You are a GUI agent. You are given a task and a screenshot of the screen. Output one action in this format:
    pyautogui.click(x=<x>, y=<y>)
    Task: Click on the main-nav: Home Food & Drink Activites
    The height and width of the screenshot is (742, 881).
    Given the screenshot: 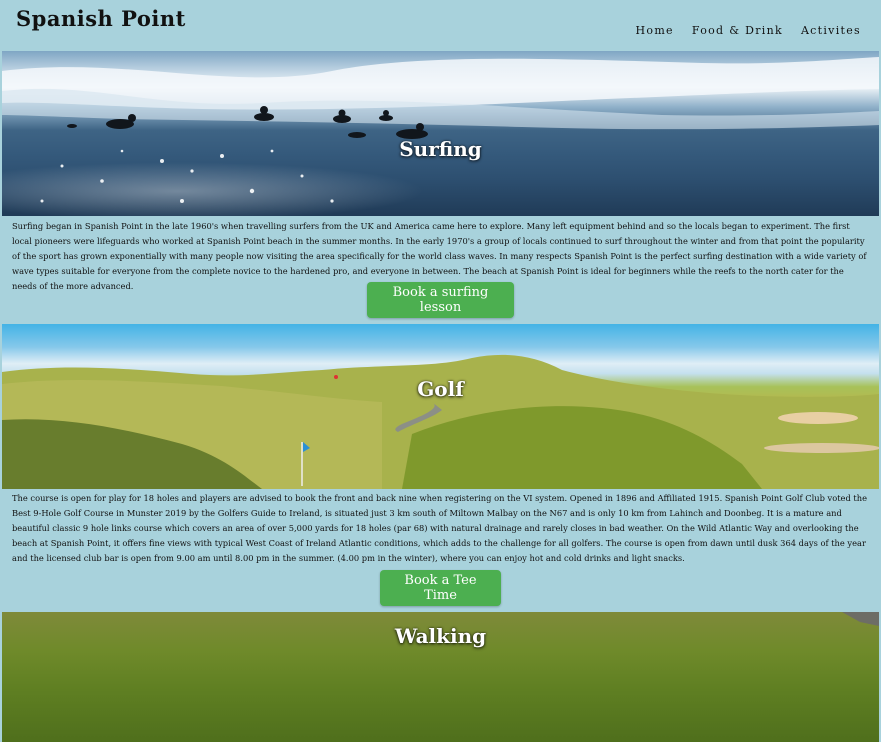 What is the action you would take?
    pyautogui.click(x=748, y=30)
    